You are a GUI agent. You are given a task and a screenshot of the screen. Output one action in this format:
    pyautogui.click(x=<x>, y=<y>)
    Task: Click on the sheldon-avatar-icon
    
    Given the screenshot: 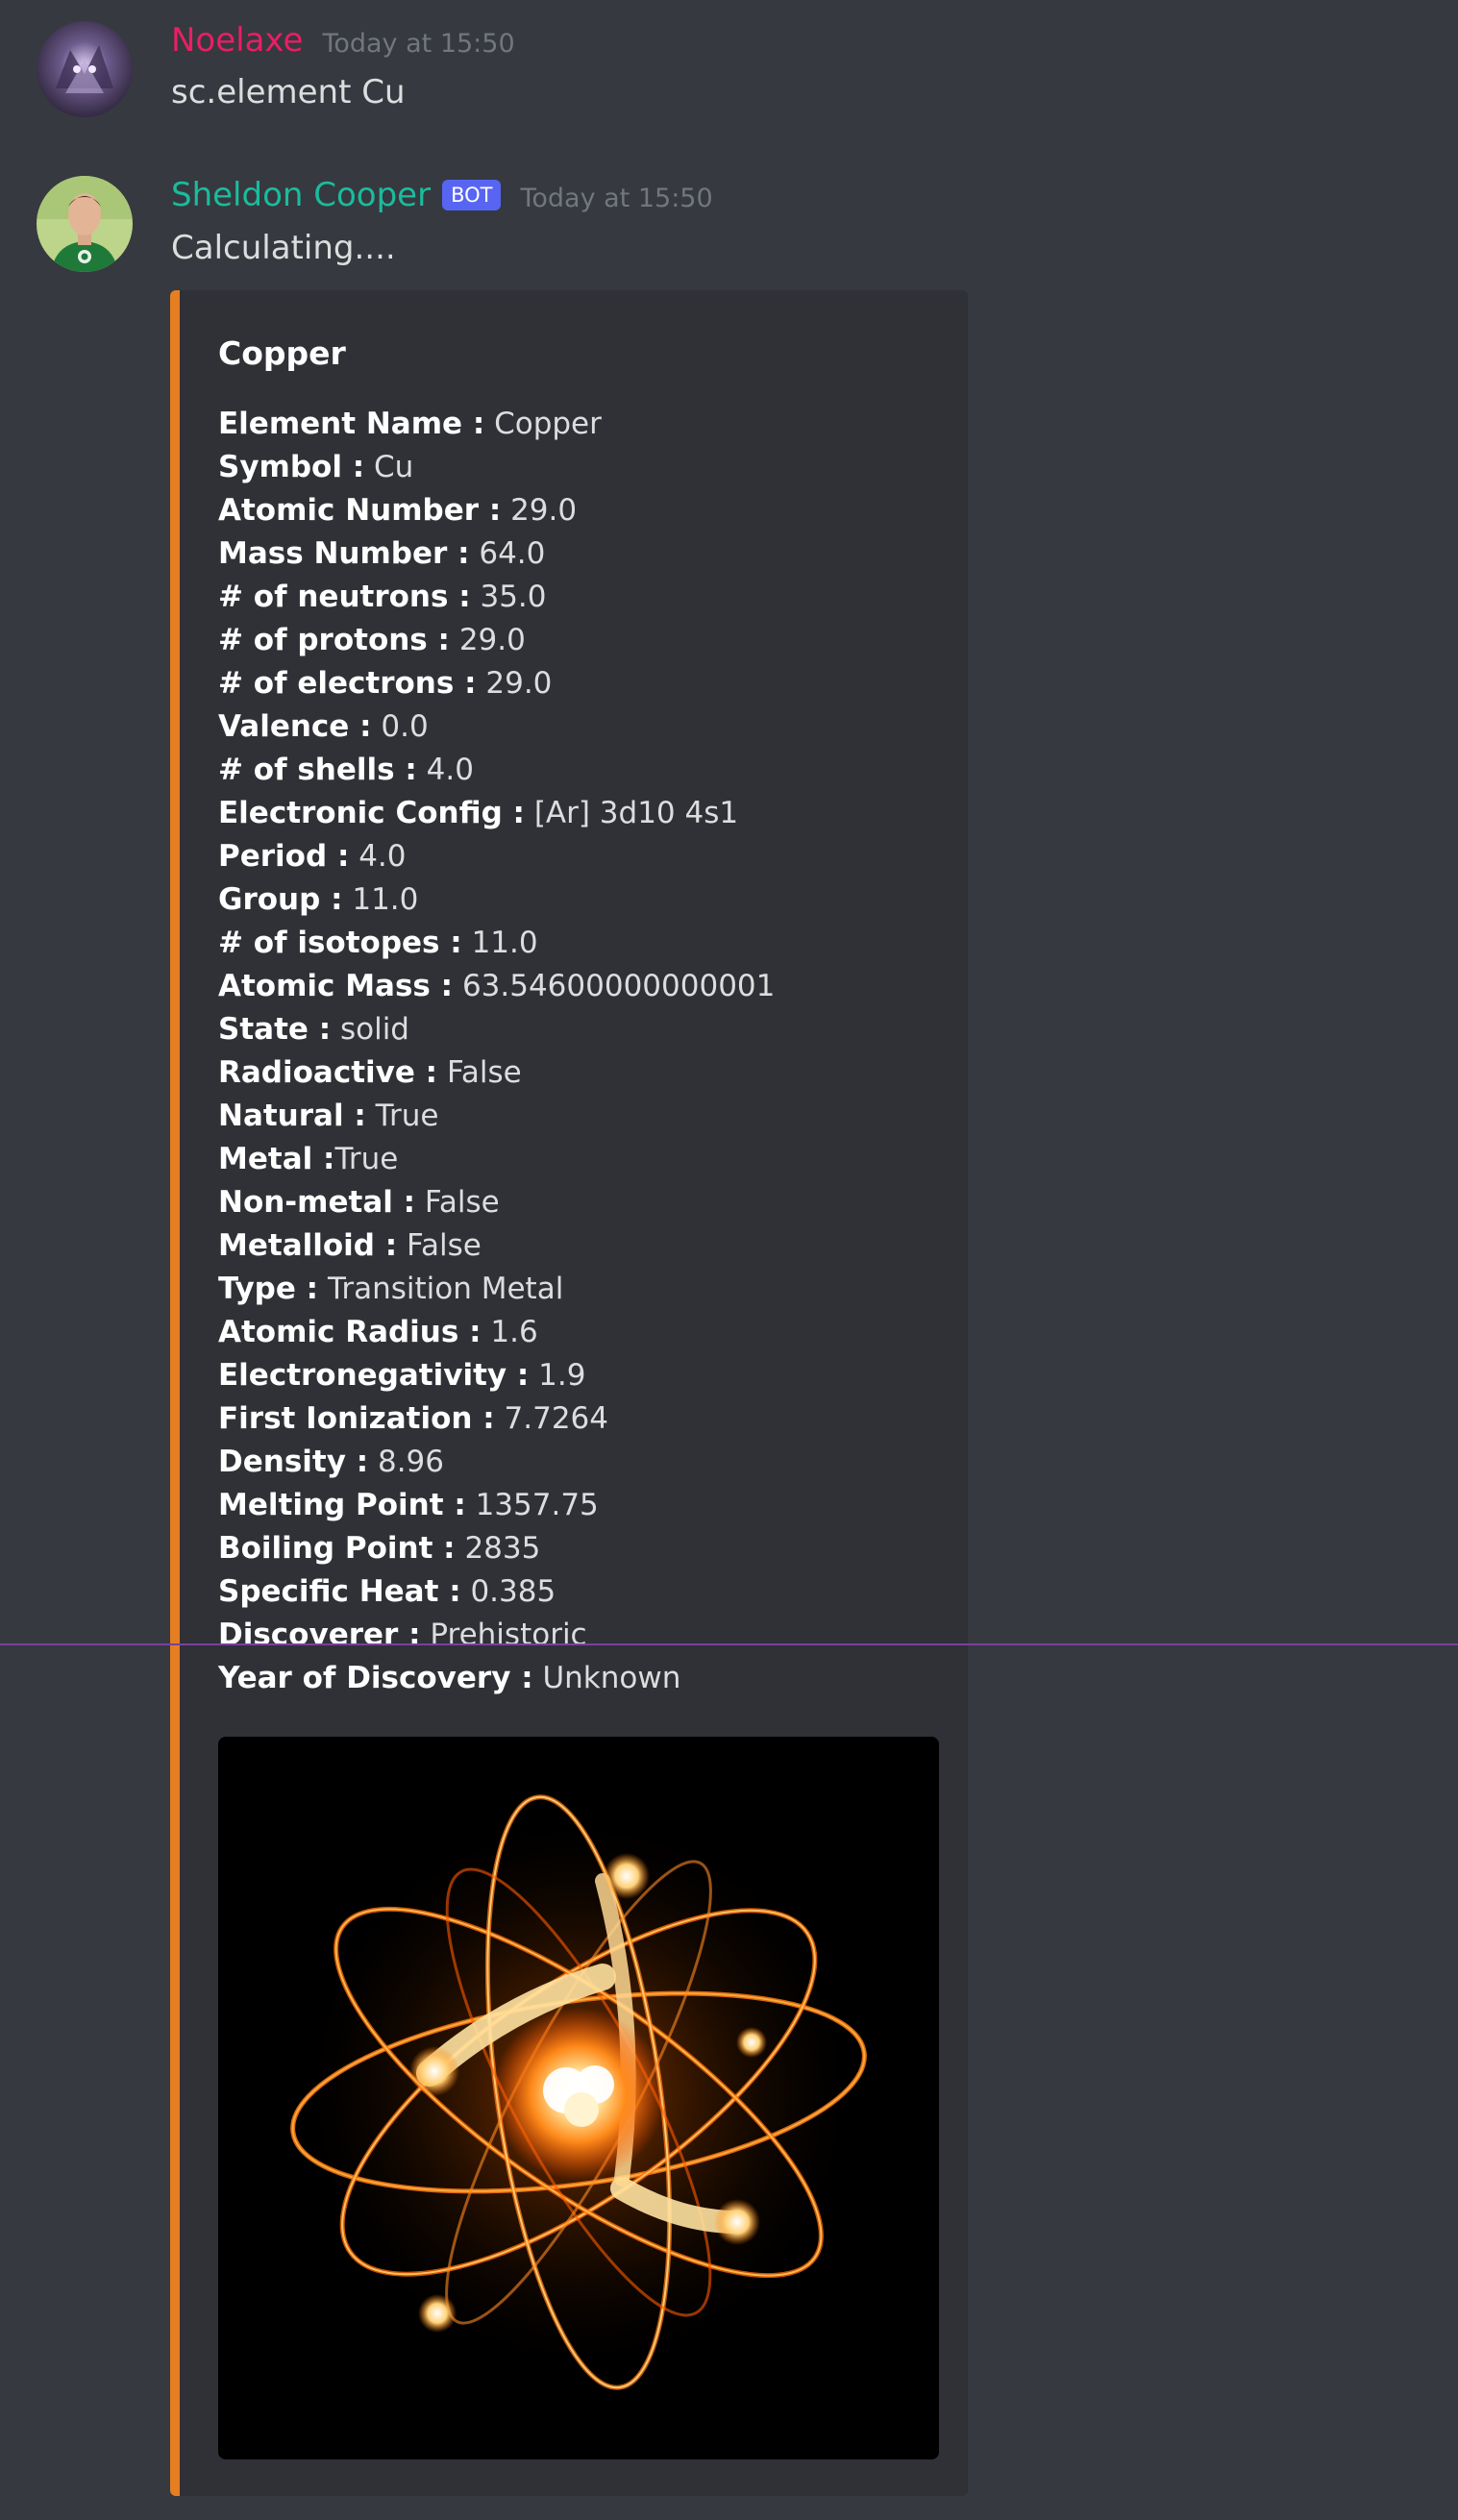 What is the action you would take?
    pyautogui.click(x=85, y=224)
    